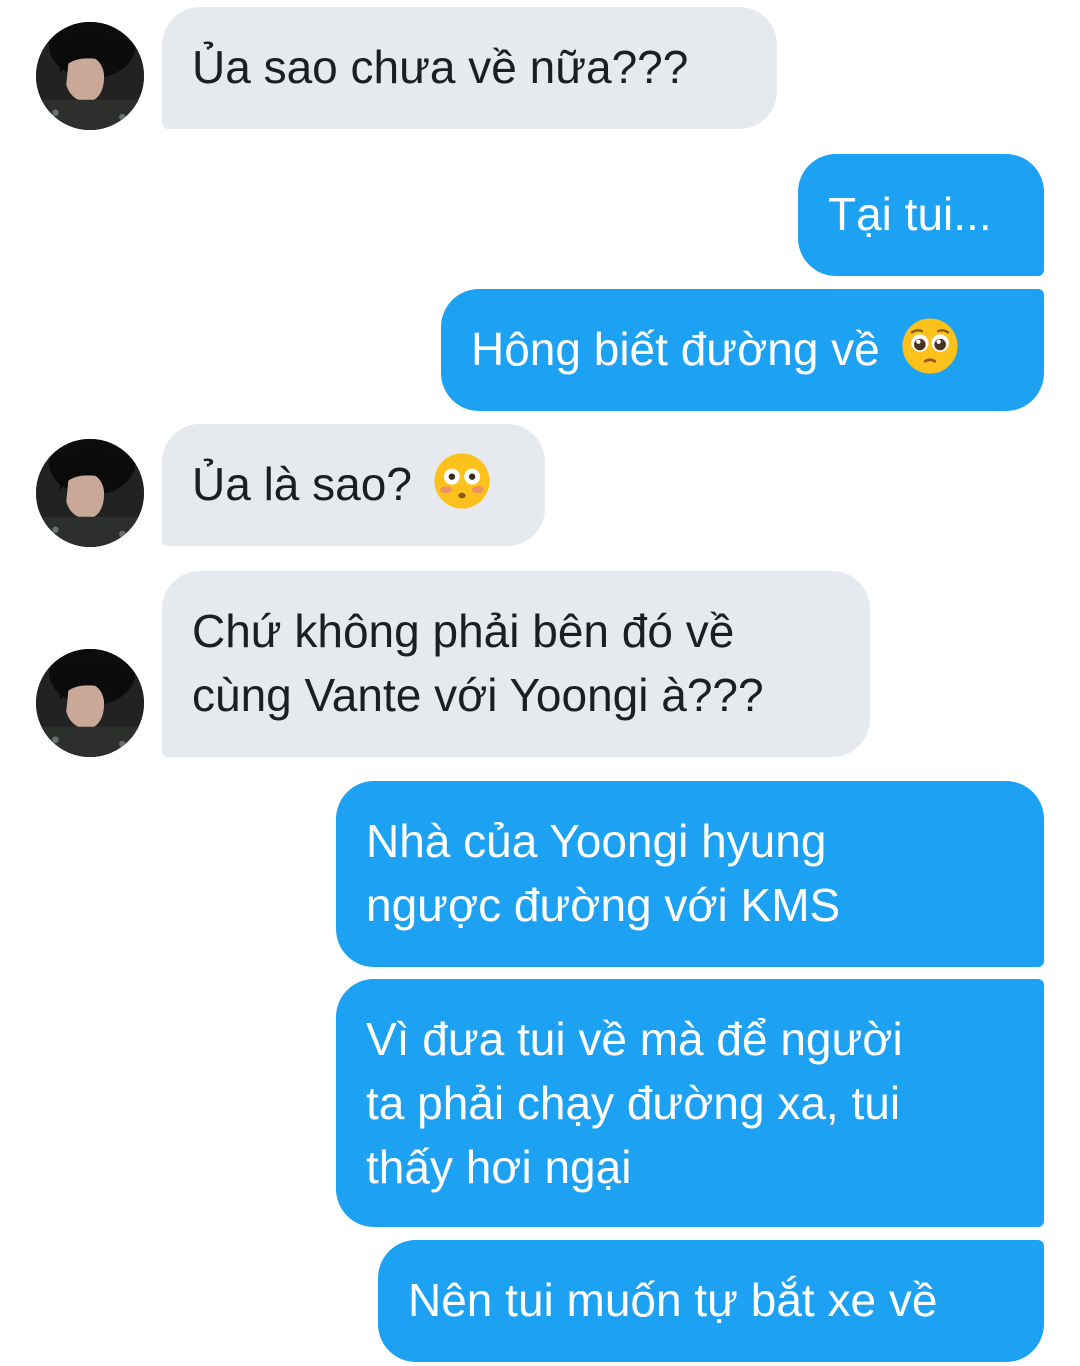 This screenshot has width=1080, height=1366. I want to click on message-text: Nên tui muốn tự bắt xe về, so click(673, 1300).